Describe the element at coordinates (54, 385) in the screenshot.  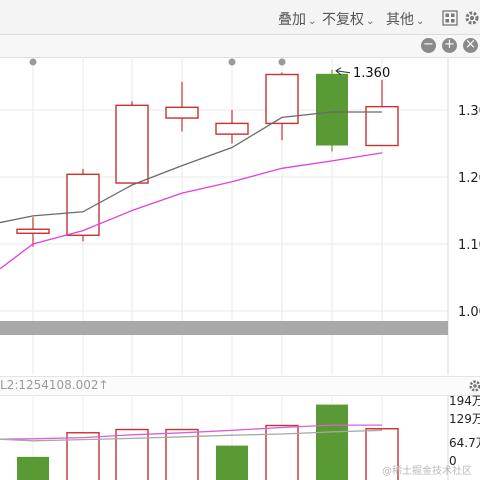
I see `volume-info-text: L2:1254108.002↑` at that location.